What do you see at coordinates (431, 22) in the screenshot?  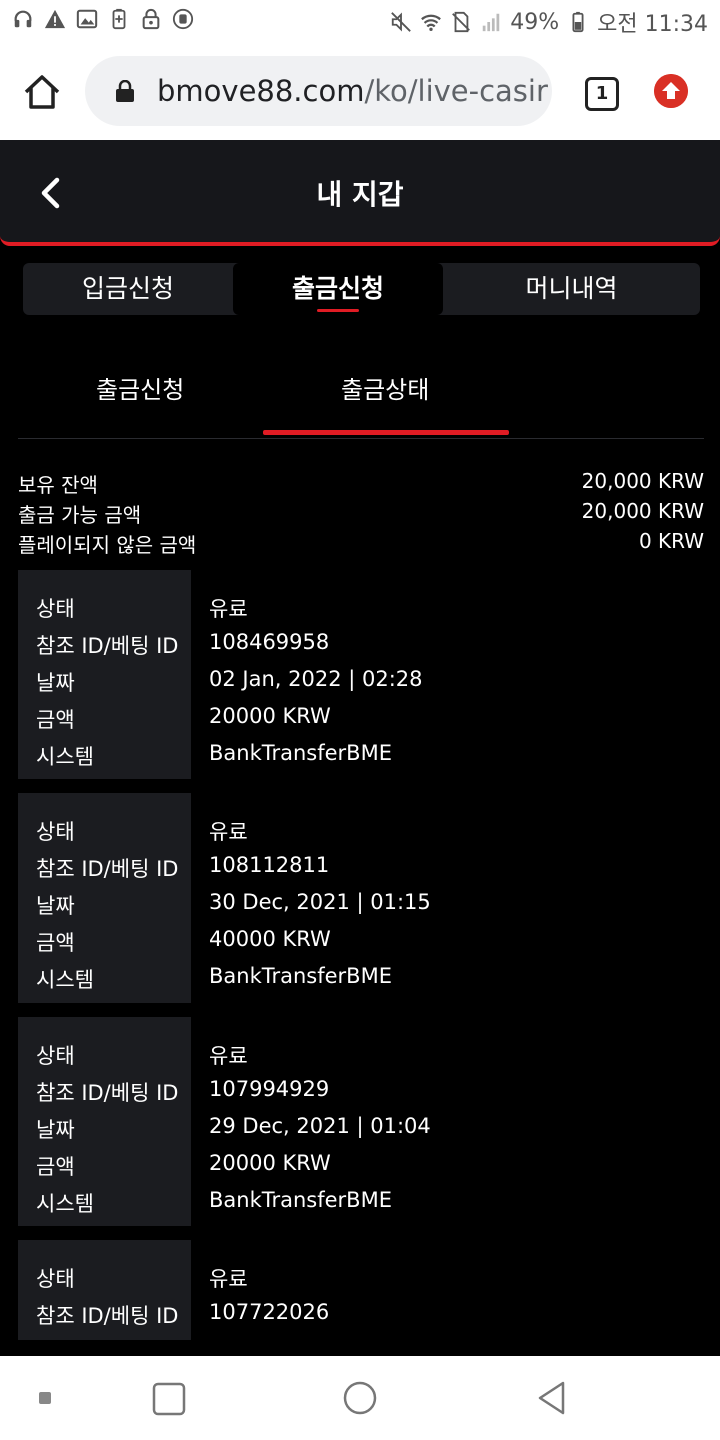 I see `wifi-icon` at bounding box center [431, 22].